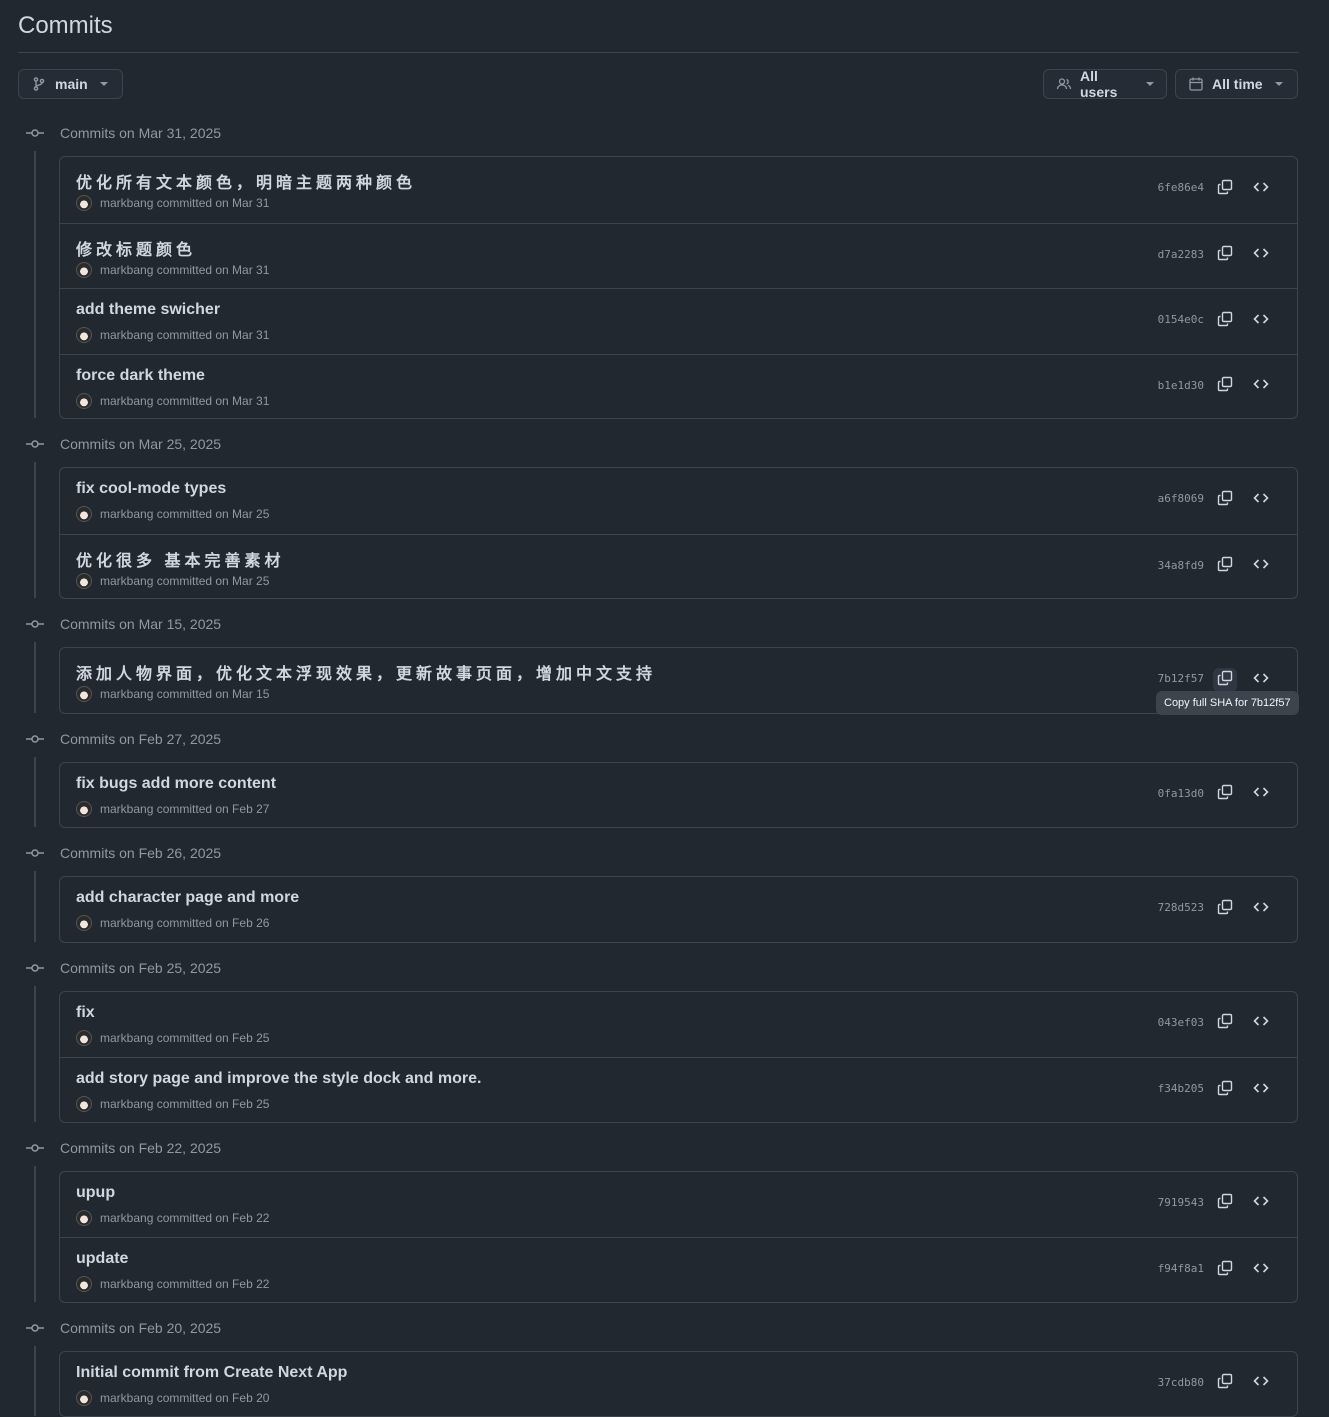 The width and height of the screenshot is (1329, 1417). Describe the element at coordinates (1181, 254) in the screenshot. I see `commit-sha-link: d7a2283` at that location.